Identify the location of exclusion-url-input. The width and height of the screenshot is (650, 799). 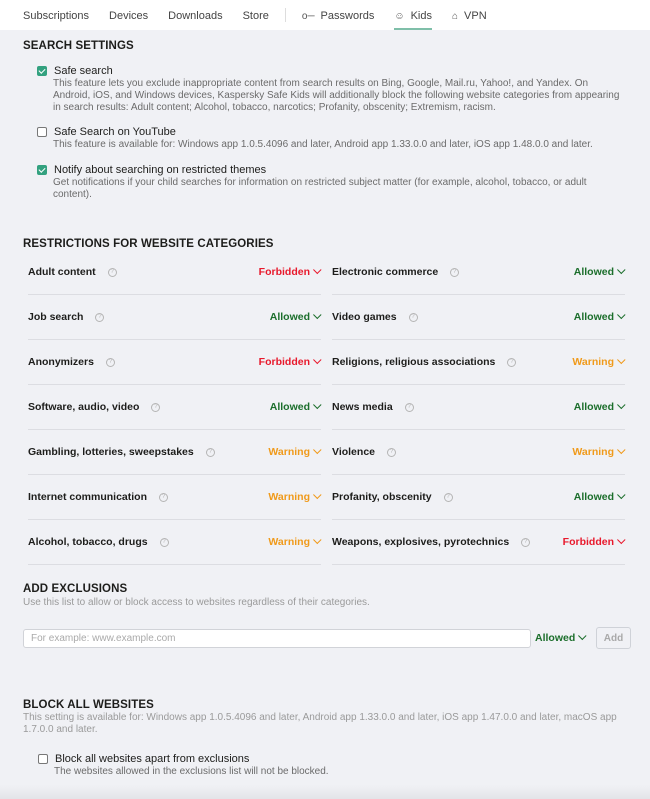
(277, 638).